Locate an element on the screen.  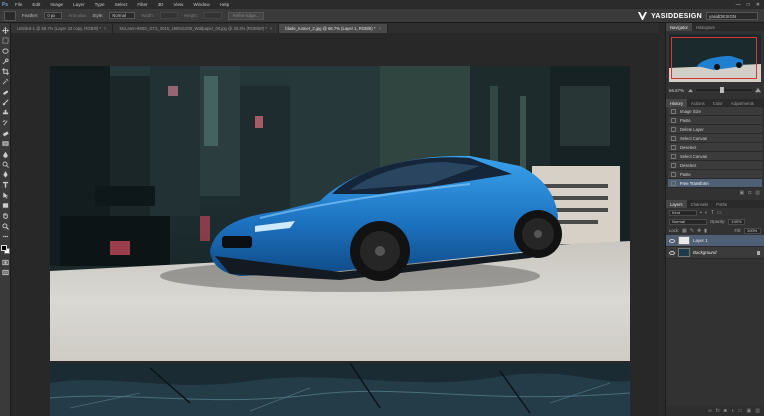
tab-adjustments: Adjustments is located at coordinates (742, 103).